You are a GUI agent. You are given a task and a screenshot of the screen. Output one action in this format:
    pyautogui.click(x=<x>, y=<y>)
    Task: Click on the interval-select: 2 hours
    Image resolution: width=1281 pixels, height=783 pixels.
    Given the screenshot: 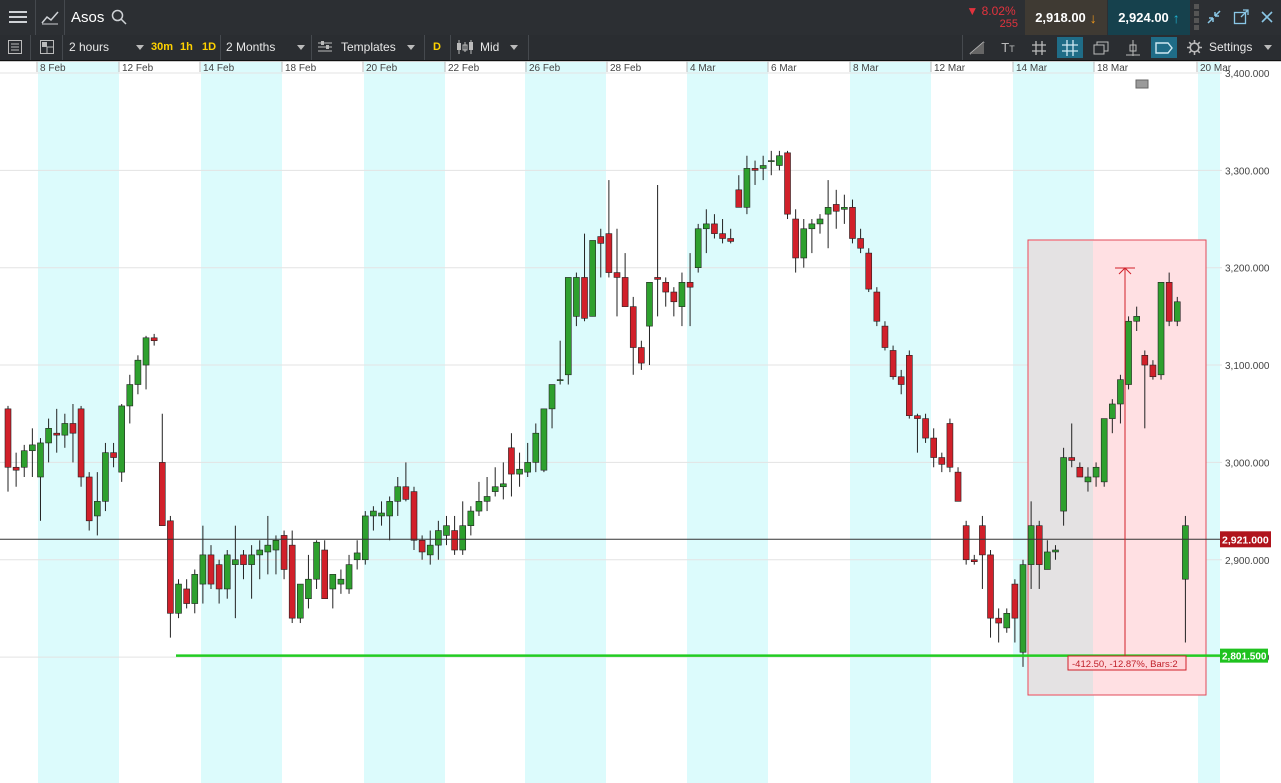 What is the action you would take?
    pyautogui.click(x=89, y=47)
    